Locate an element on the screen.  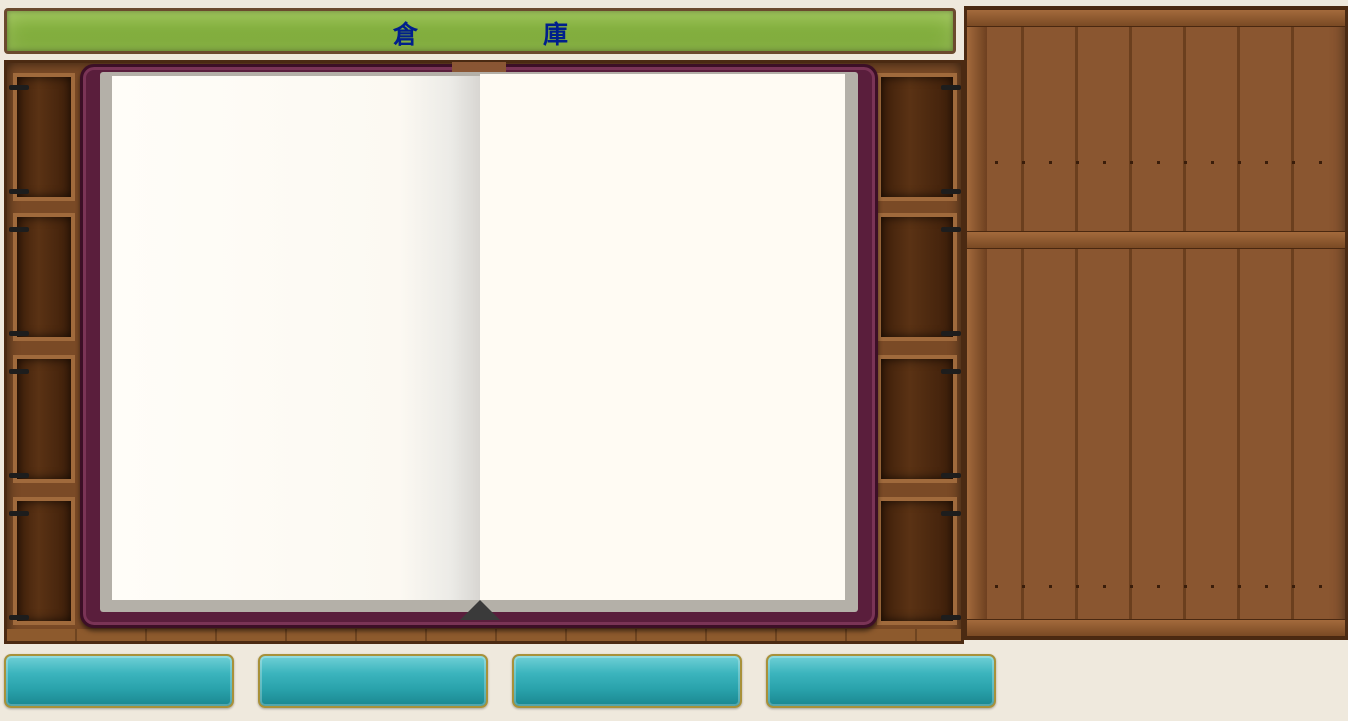
panel-rail-top is located at coordinates (1156, 18).